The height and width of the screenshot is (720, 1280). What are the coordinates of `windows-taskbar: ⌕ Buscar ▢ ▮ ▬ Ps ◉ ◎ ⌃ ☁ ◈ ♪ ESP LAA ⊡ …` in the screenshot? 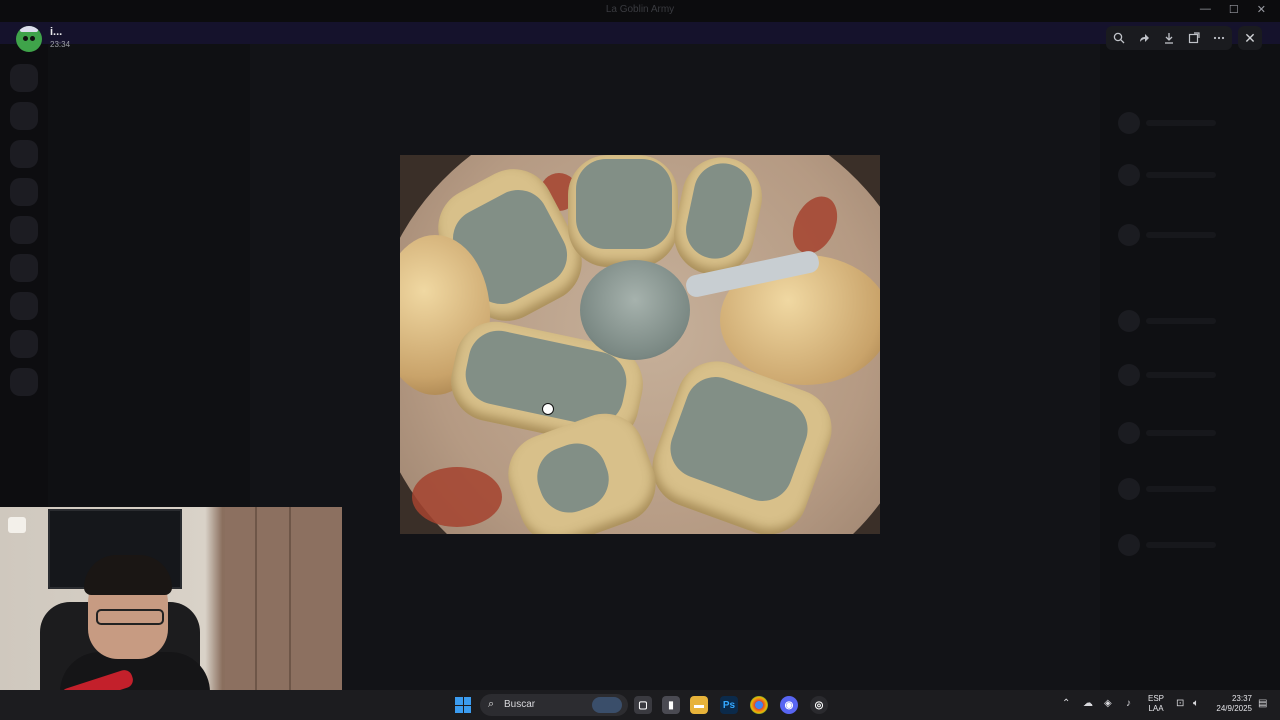 It's located at (640, 705).